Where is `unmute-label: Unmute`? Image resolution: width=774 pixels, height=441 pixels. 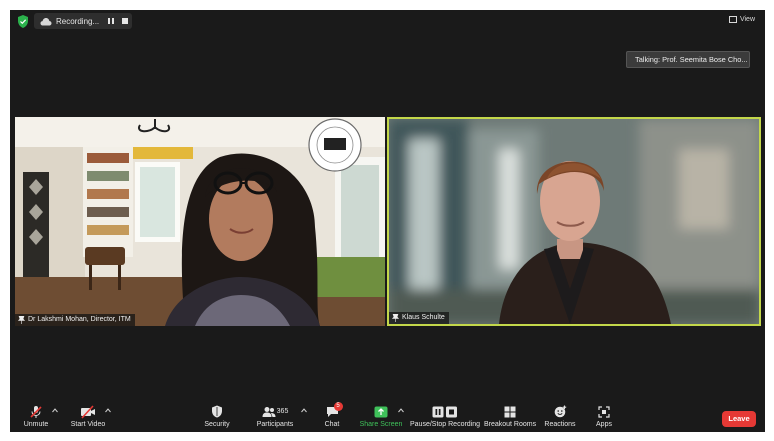 unmute-label: Unmute is located at coordinates (36, 424).